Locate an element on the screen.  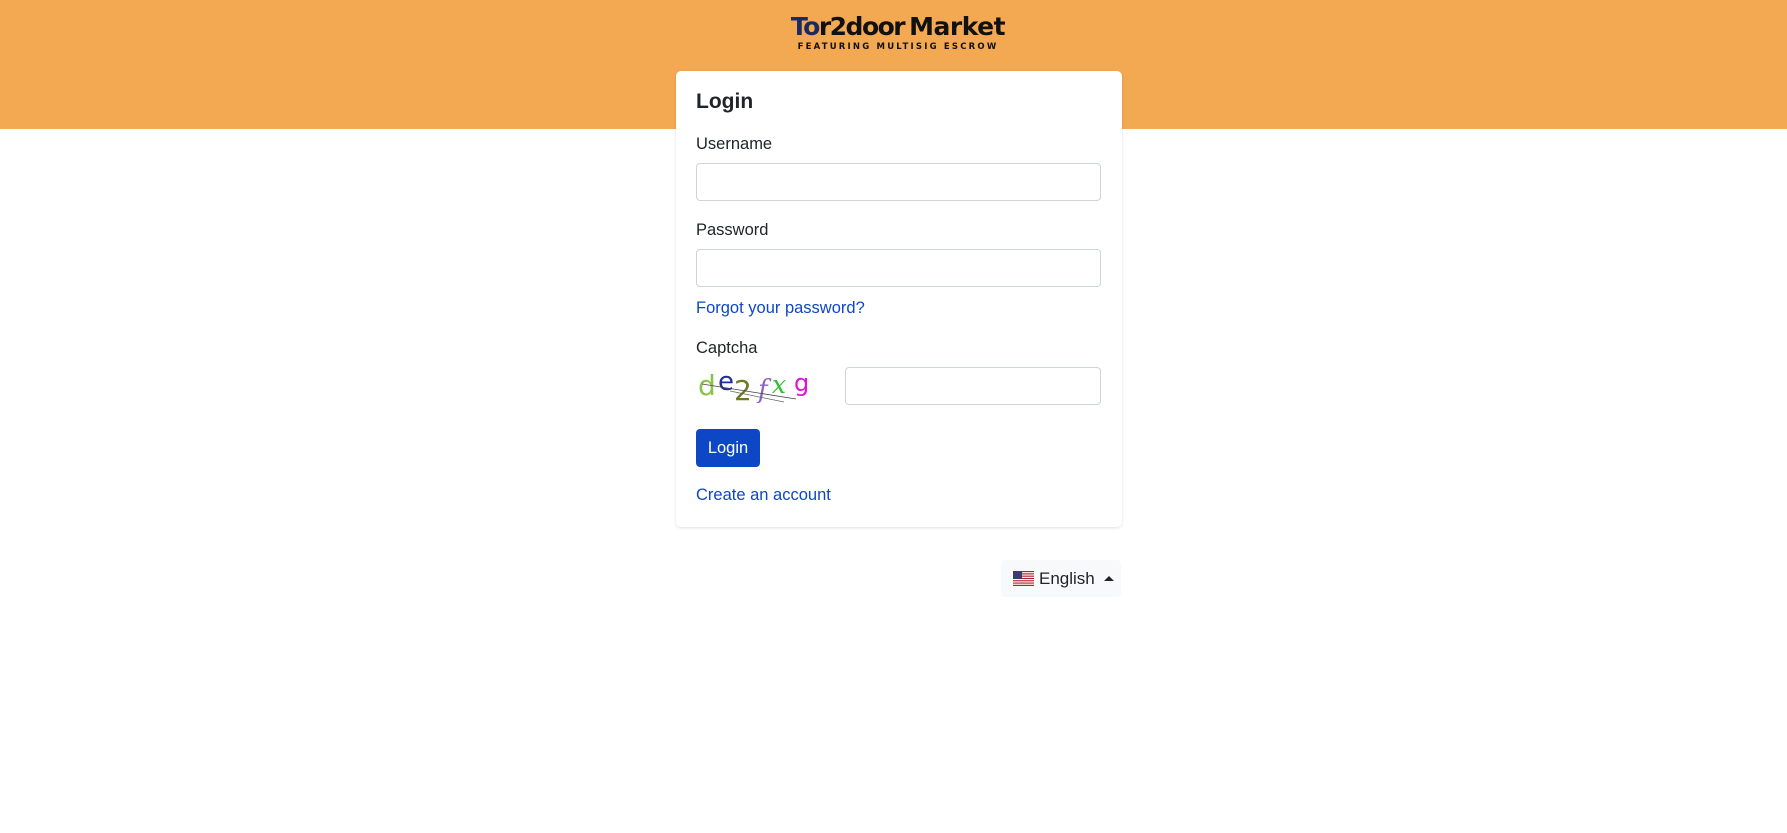
language-selector: English is located at coordinates (1061, 578).